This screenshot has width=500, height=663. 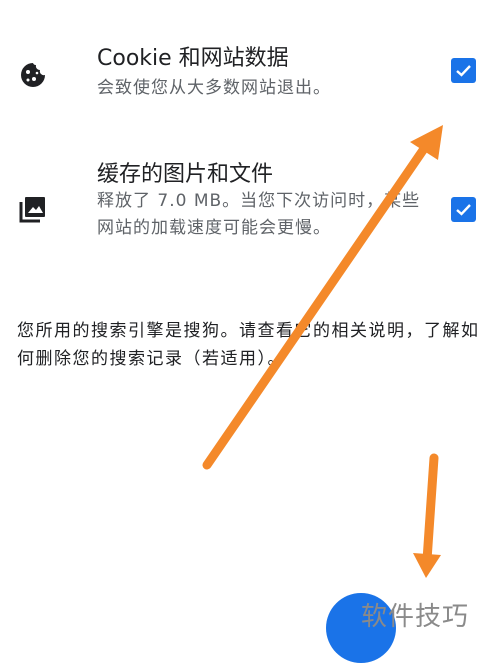 I want to click on cache-checkbox, so click(x=463, y=209).